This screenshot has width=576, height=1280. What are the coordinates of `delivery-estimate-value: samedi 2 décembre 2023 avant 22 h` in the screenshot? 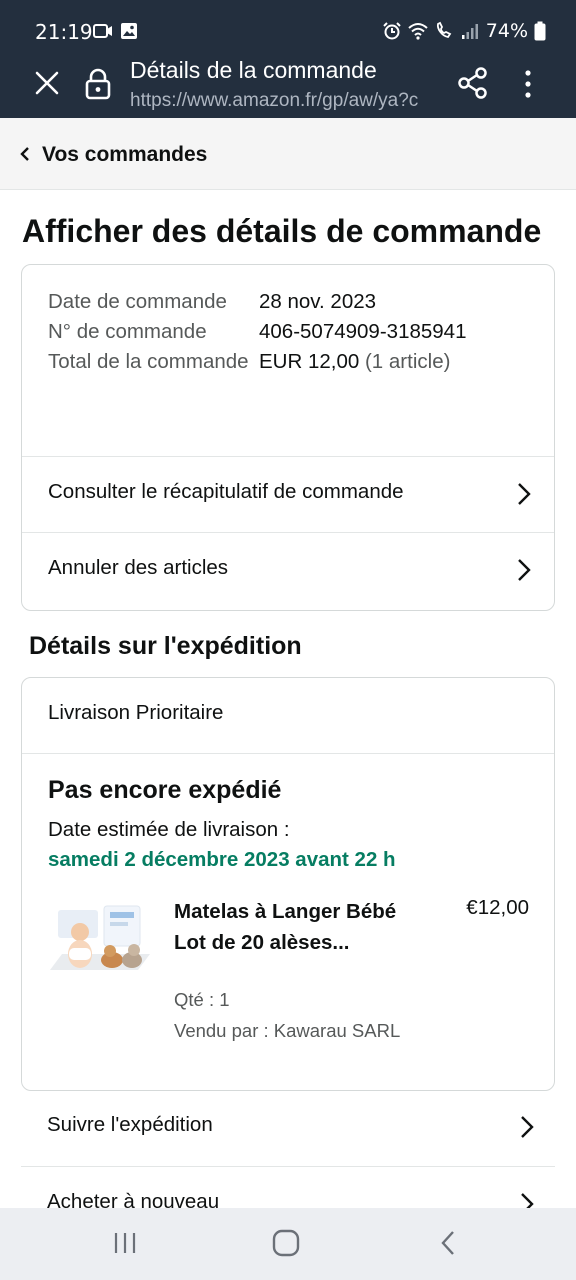 It's located at (222, 859).